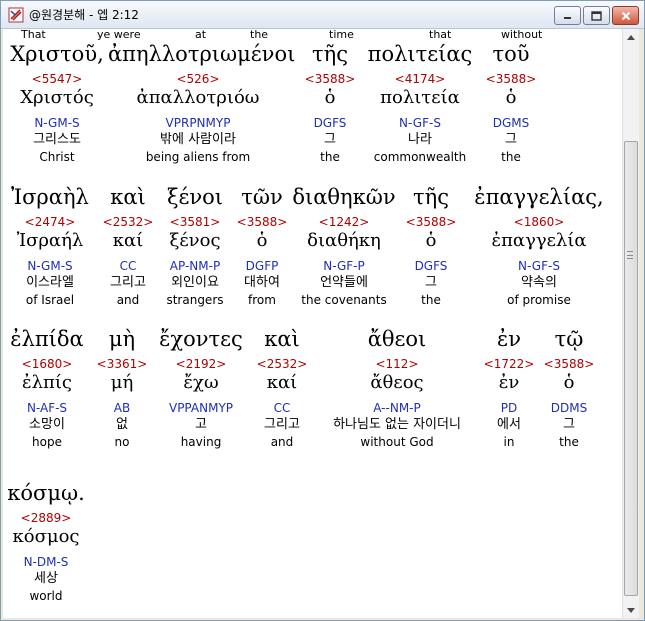 Image resolution: width=645 pixels, height=621 pixels. I want to click on korean-gloss: 약속의, so click(539, 282).